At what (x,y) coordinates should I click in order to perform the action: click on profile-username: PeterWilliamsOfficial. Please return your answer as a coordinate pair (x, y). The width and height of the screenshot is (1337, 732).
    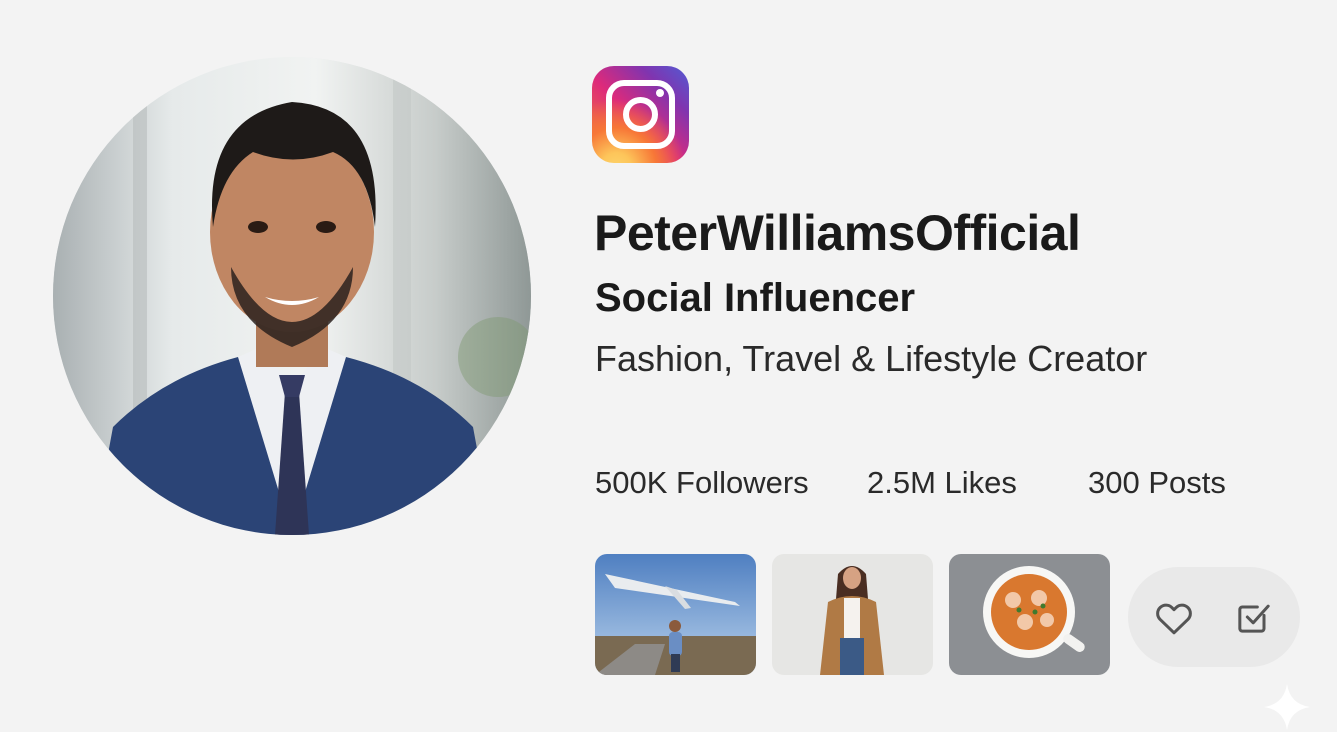
    Looking at the image, I should click on (837, 233).